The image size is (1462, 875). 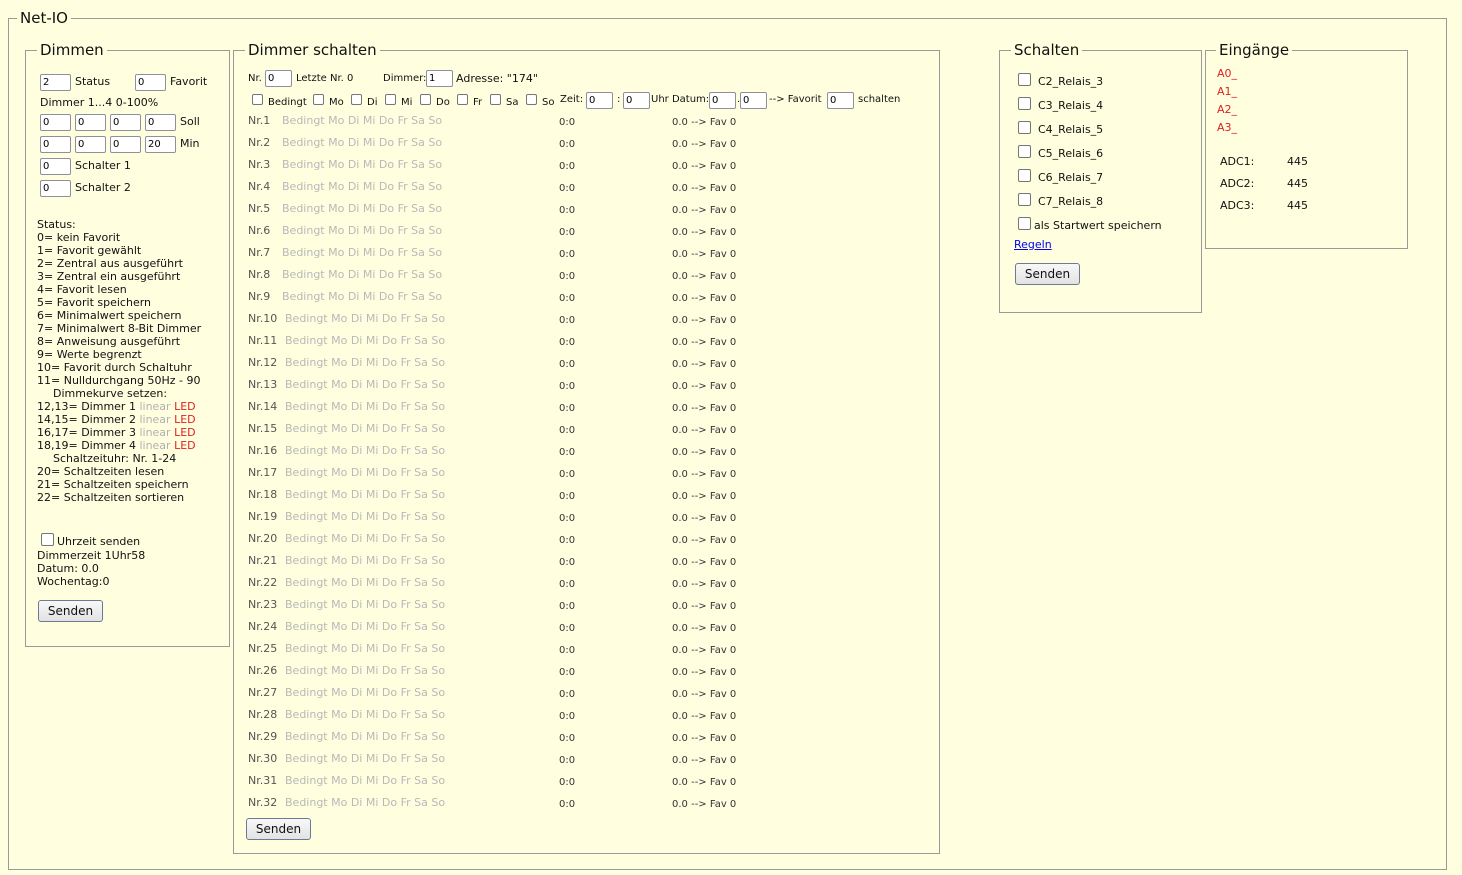 I want to click on dimmer-input, so click(x=439, y=78).